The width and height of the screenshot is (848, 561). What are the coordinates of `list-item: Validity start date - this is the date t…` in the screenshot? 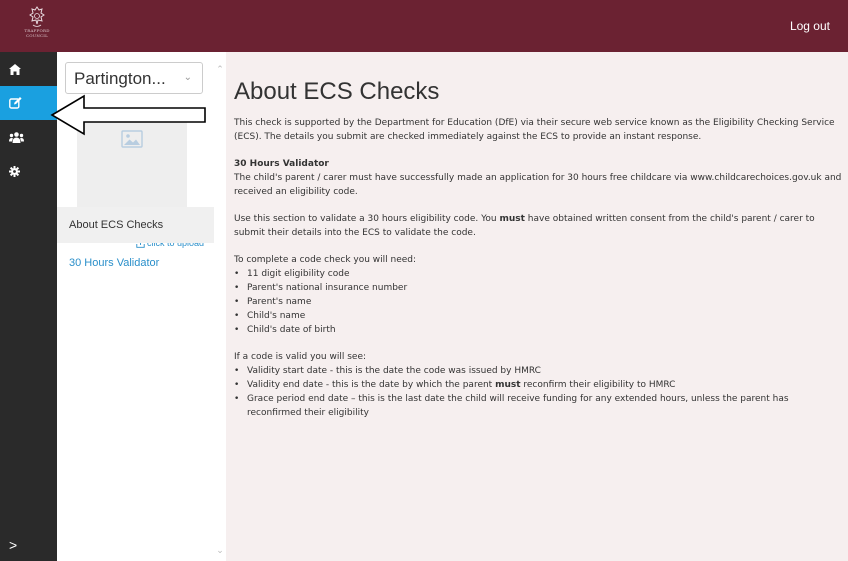 It's located at (538, 371).